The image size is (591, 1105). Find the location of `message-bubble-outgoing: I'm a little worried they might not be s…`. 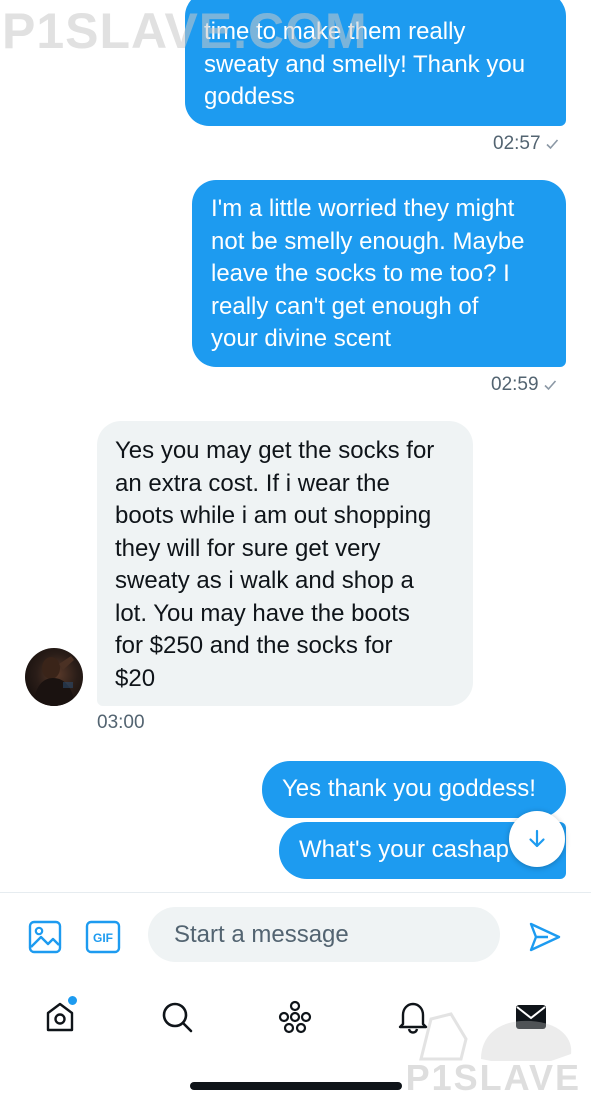

message-bubble-outgoing: I'm a little worried they might not be s… is located at coordinates (379, 273).